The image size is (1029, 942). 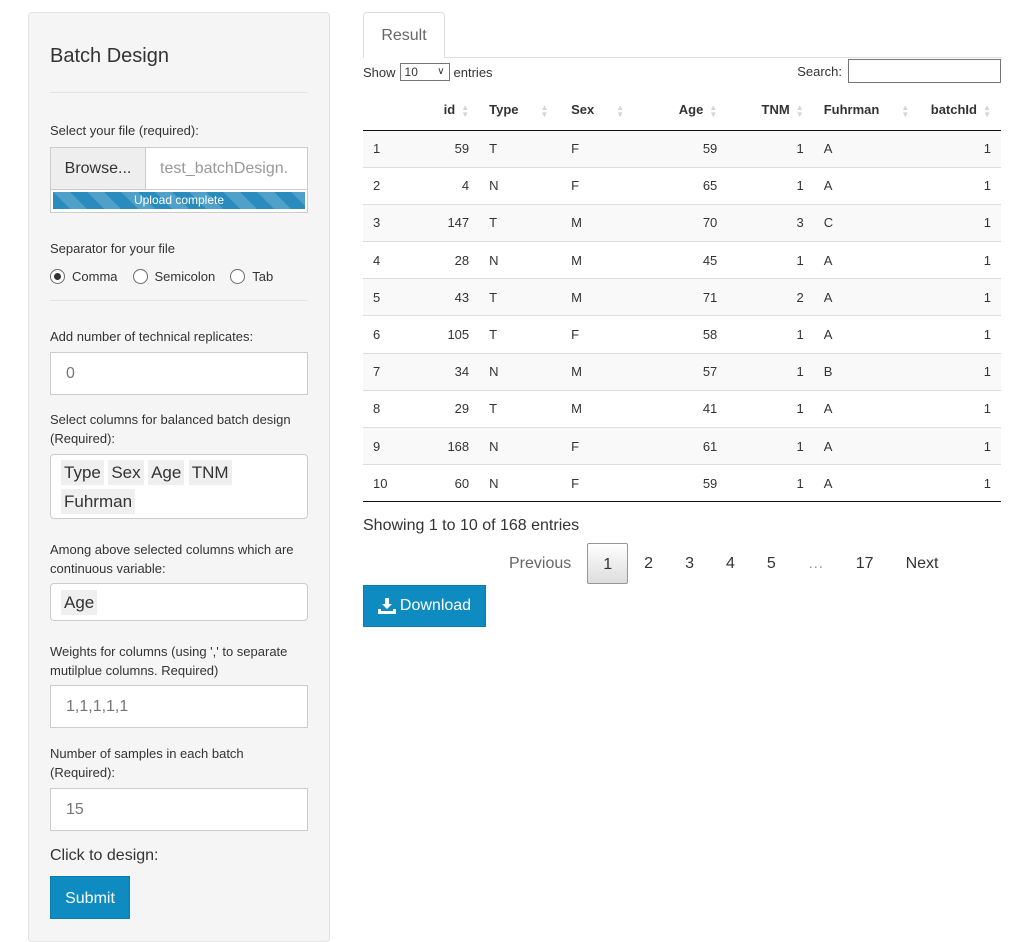 I want to click on design-label: Click to design:, so click(x=104, y=855).